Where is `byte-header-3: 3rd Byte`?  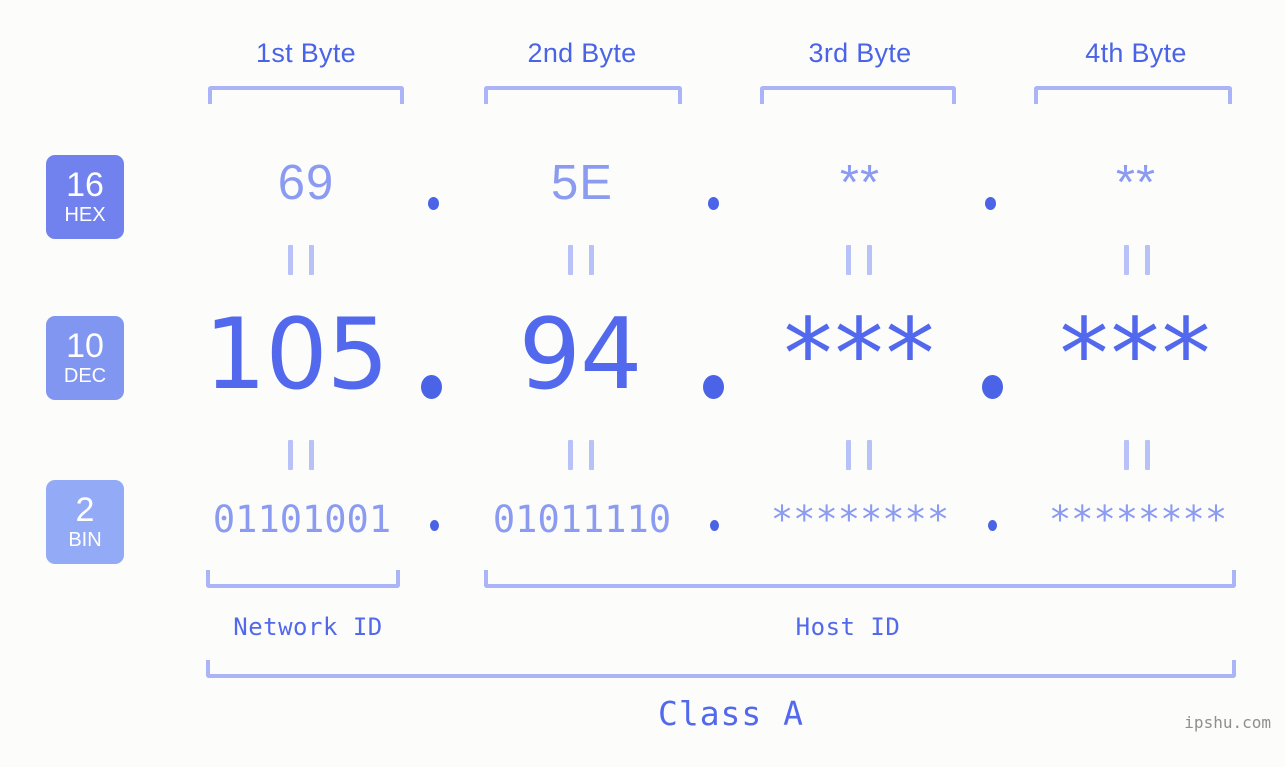 byte-header-3: 3rd Byte is located at coordinates (860, 53).